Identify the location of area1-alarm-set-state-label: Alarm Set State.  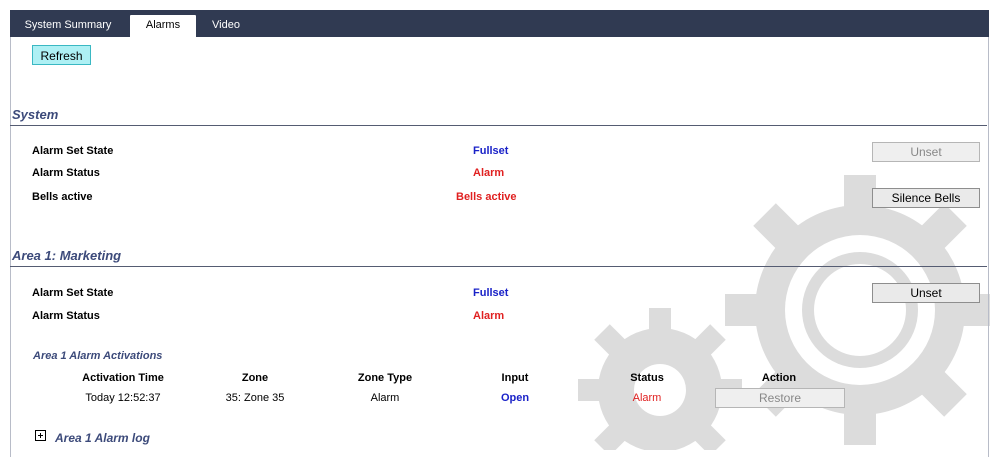
(73, 293).